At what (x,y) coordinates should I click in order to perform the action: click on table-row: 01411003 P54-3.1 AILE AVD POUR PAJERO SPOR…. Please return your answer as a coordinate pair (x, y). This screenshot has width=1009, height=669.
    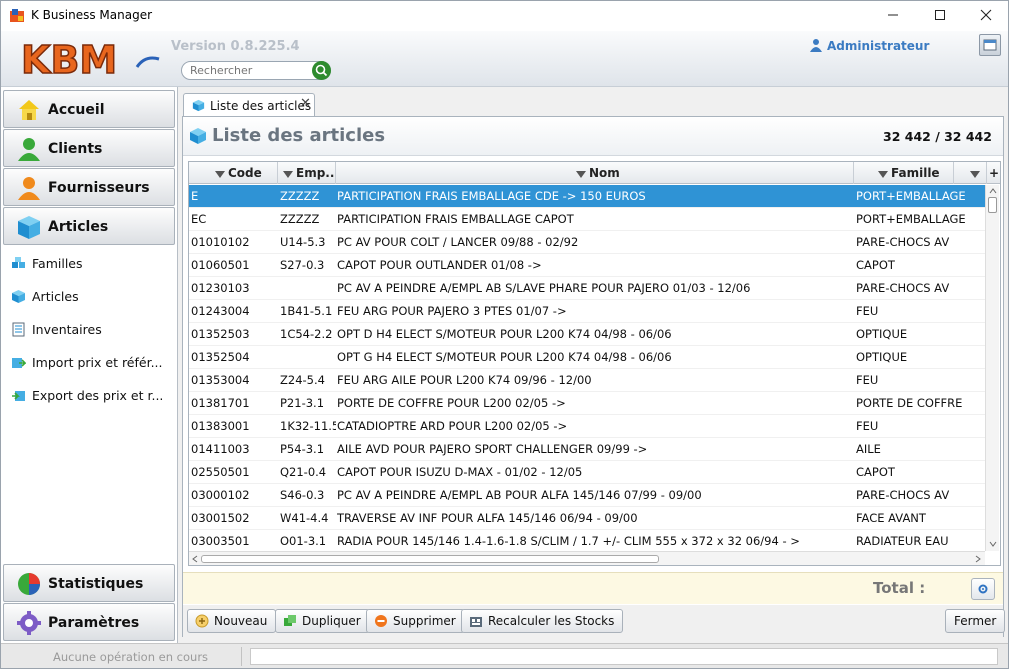
    Looking at the image, I should click on (587, 449).